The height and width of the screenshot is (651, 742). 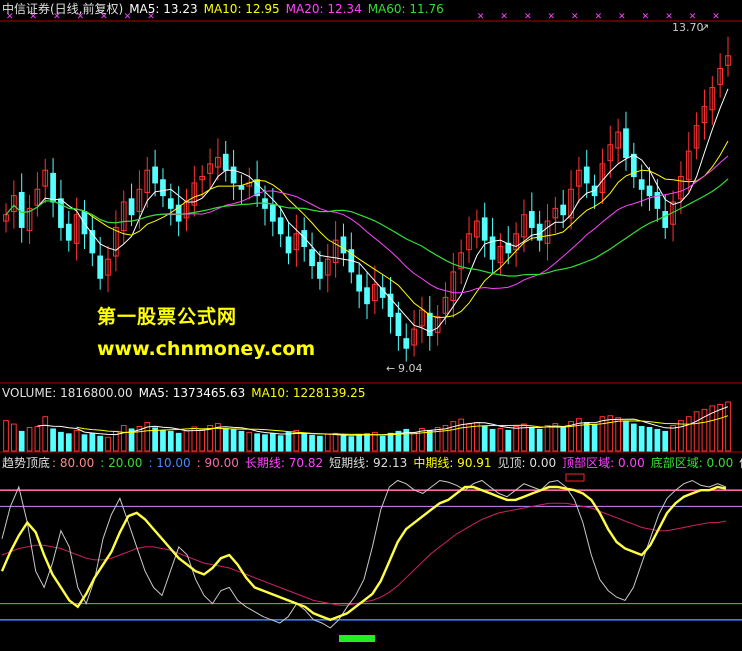 What do you see at coordinates (692, 463) in the screenshot?
I see `bottom-zone-label: 底部区域: 0.00` at bounding box center [692, 463].